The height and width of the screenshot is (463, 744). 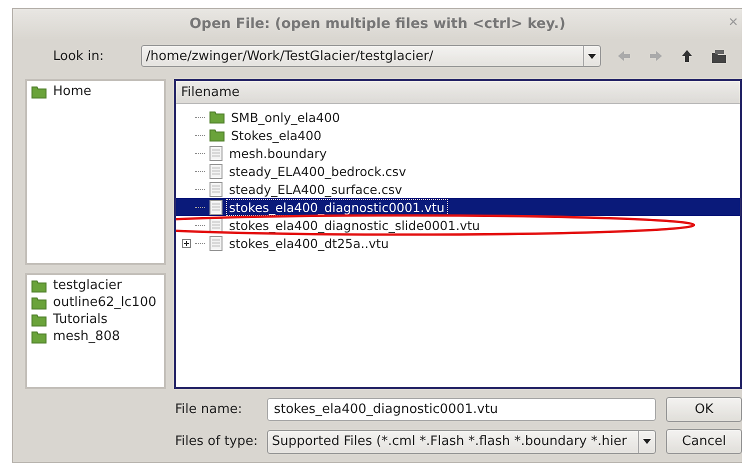 What do you see at coordinates (95, 336) in the screenshot?
I see `recent-item: mesh_808` at bounding box center [95, 336].